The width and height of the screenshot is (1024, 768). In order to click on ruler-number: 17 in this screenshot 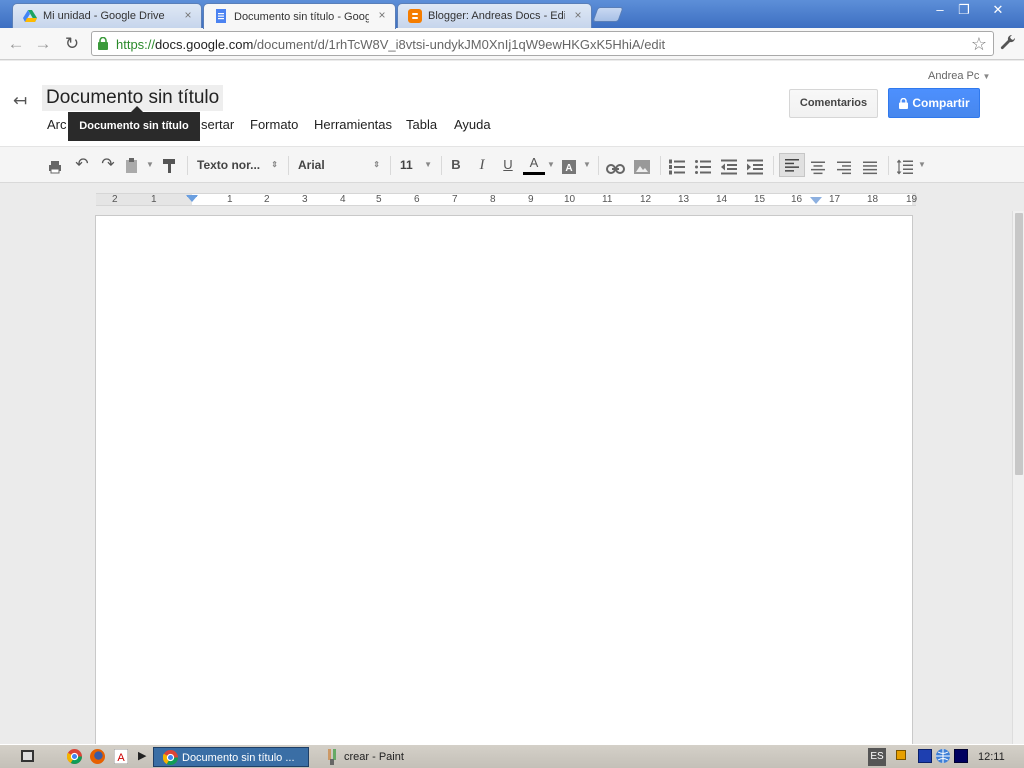, I will do `click(835, 199)`.